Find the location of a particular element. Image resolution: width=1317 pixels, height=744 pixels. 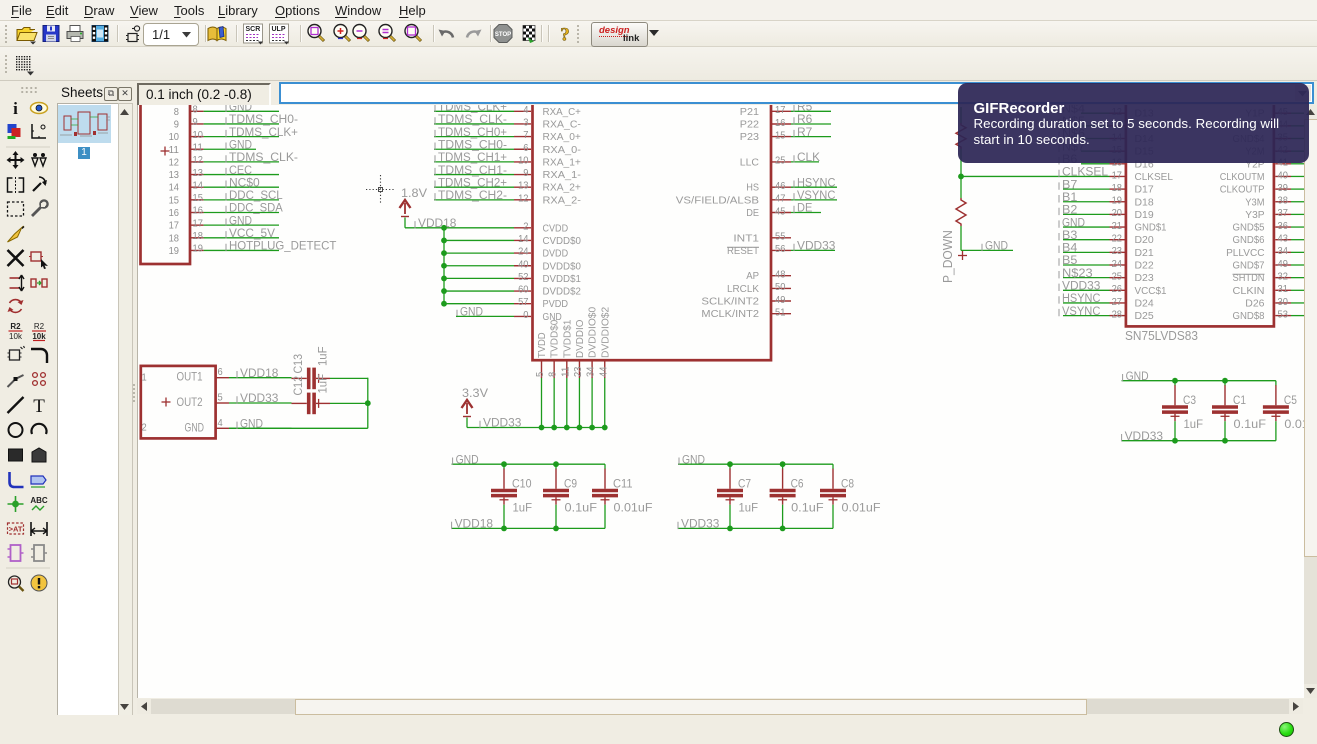

svg-text: 4 is located at coordinates (525, 110).